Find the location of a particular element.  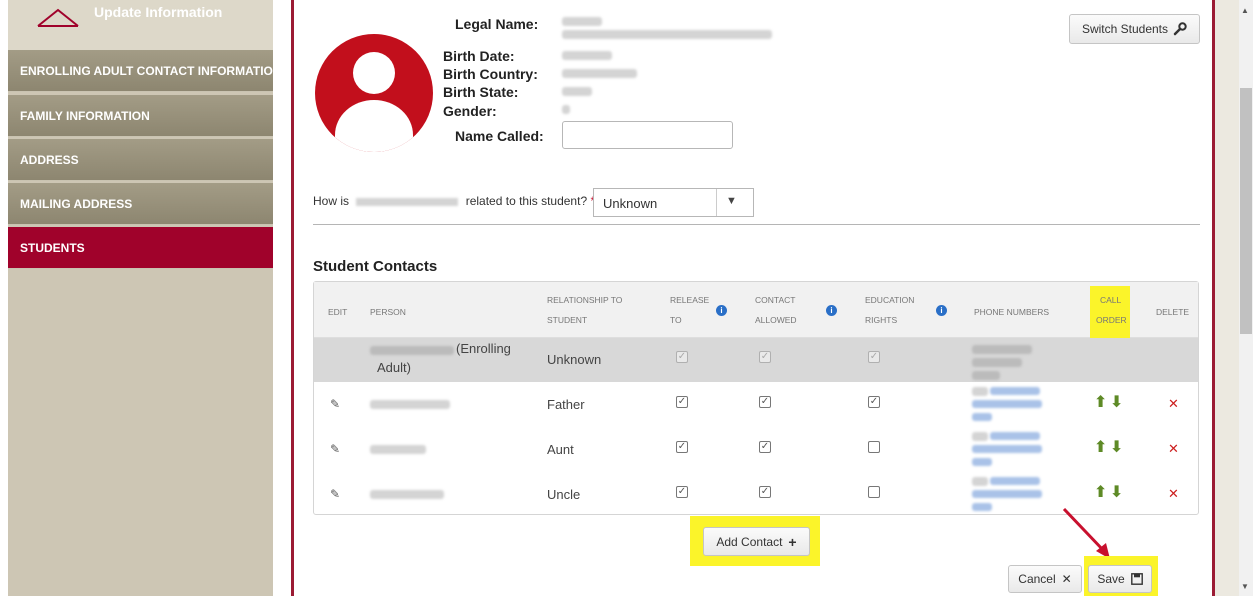

sidebar-item-mailing-address: MAILING ADDRESS is located at coordinates (140, 204).